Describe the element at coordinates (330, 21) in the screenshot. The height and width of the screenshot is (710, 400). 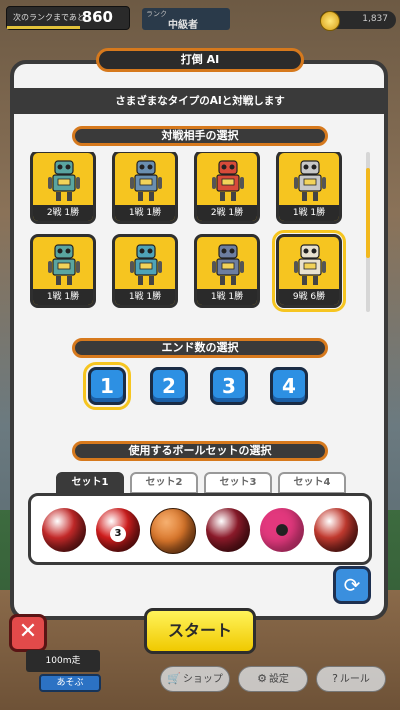
I see `coin-icon` at that location.